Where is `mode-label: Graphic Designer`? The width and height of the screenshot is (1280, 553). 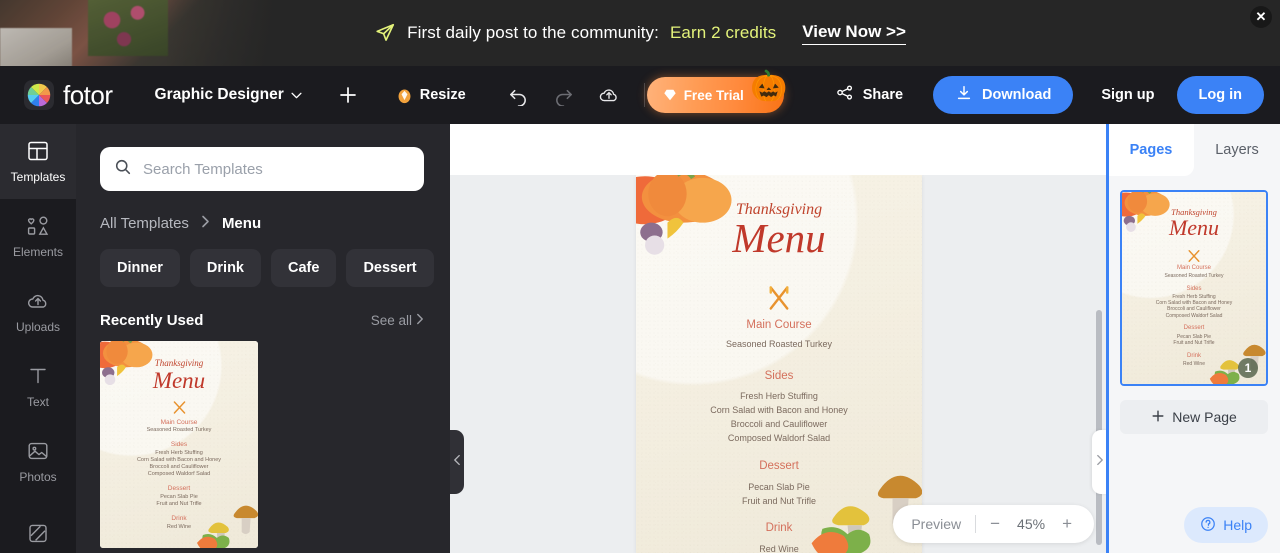
mode-label: Graphic Designer is located at coordinates (219, 94).